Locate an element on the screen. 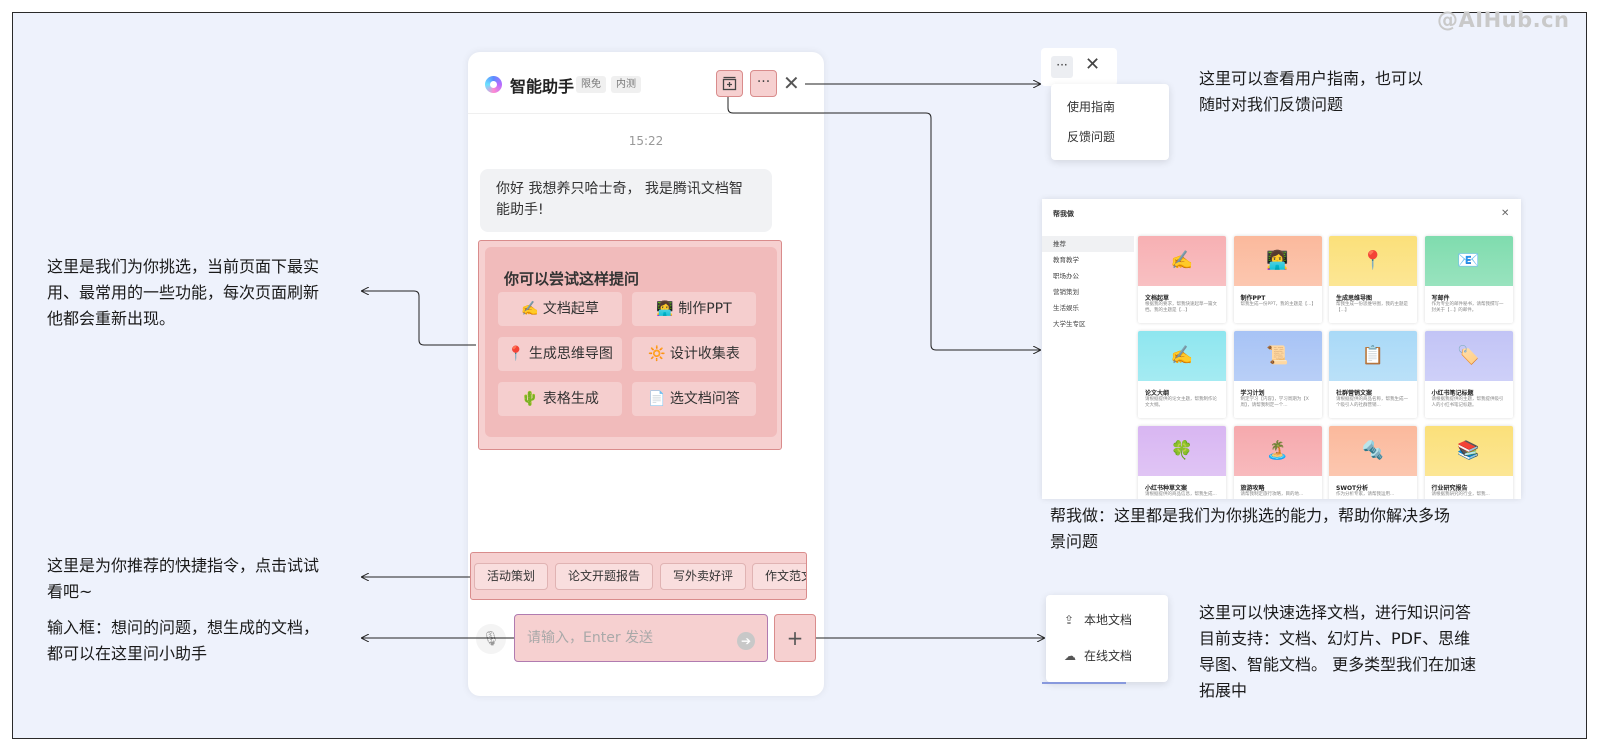 This screenshot has height=754, width=1600. card-title: 小红书种草文案 is located at coordinates (1166, 488).